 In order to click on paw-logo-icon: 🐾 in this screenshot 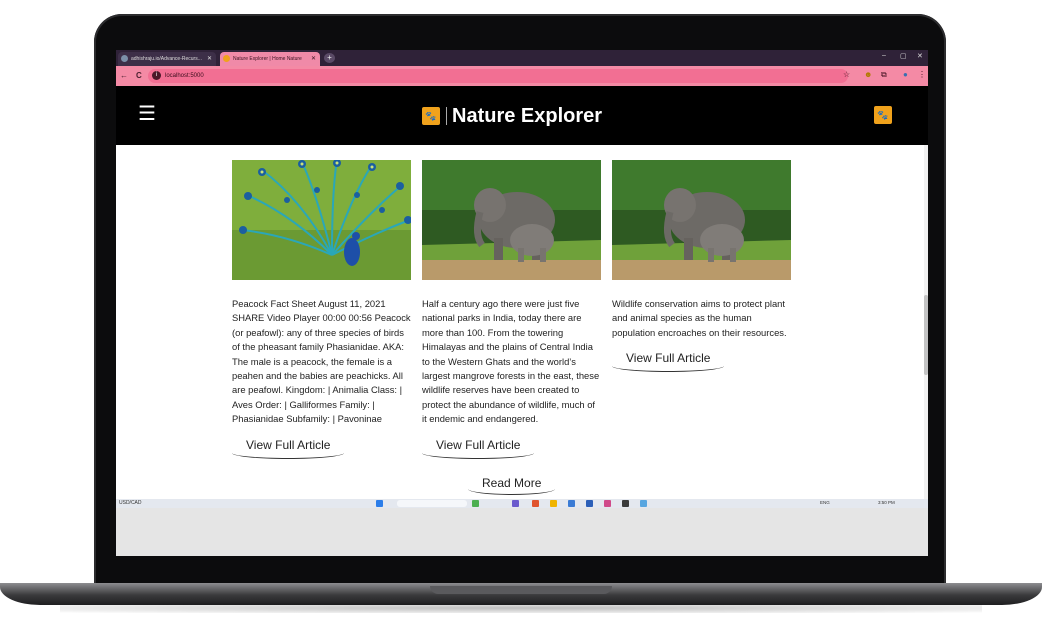, I will do `click(431, 116)`.